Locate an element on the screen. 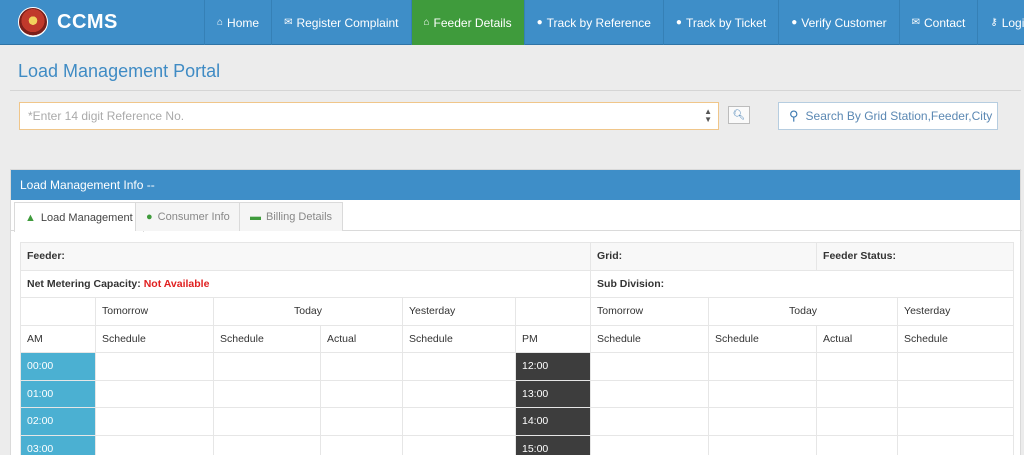 The width and height of the screenshot is (1024, 455). table-row: 03:00 15:00 is located at coordinates (517, 444).